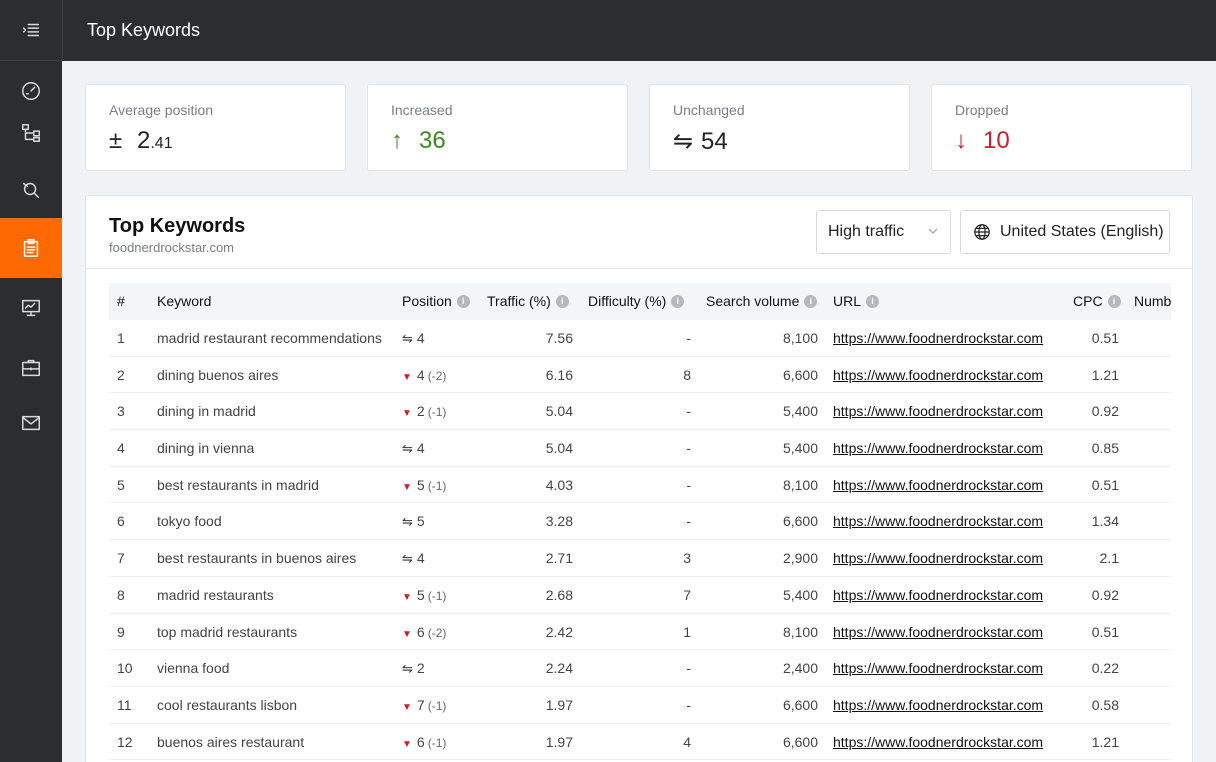 This screenshot has width=1216, height=762. Describe the element at coordinates (31, 423) in the screenshot. I see `sidebar-item-mail` at that location.